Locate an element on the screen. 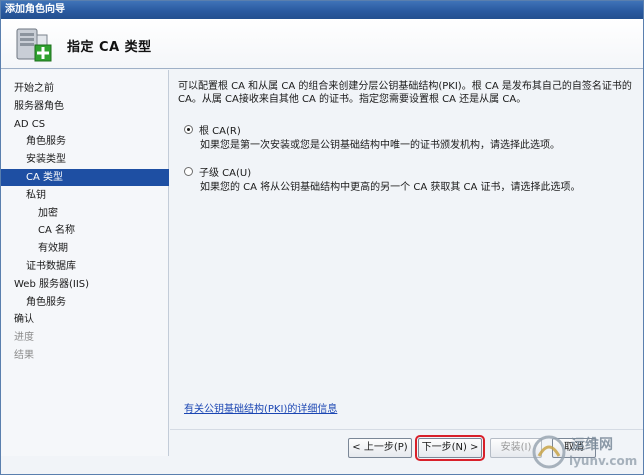  title-bar: 添加角色向导 is located at coordinates (322, 10).